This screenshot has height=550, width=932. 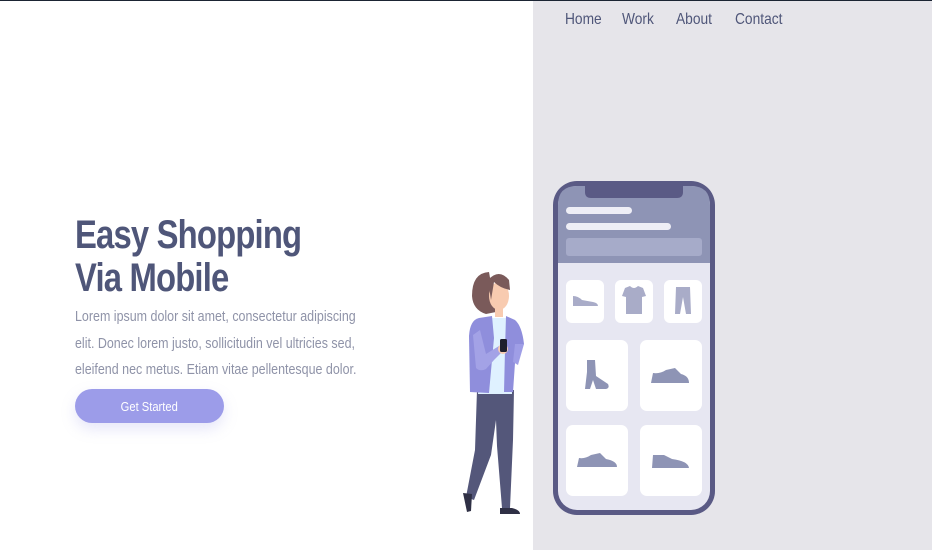 I want to click on hero-title-line-2: Via Mobile, so click(x=152, y=278).